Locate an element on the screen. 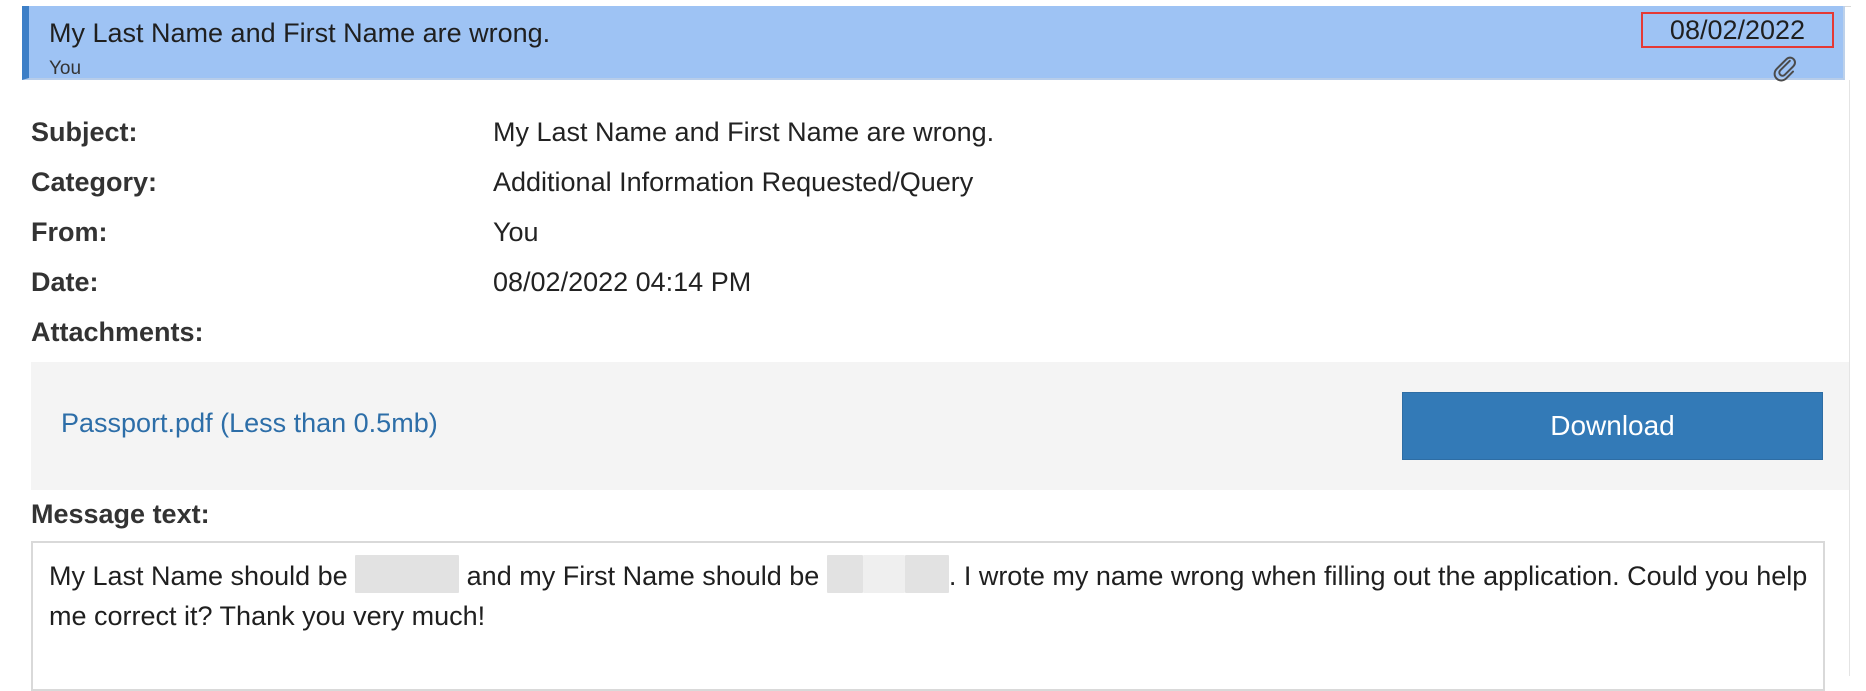  redacted-last-name is located at coordinates (407, 574).